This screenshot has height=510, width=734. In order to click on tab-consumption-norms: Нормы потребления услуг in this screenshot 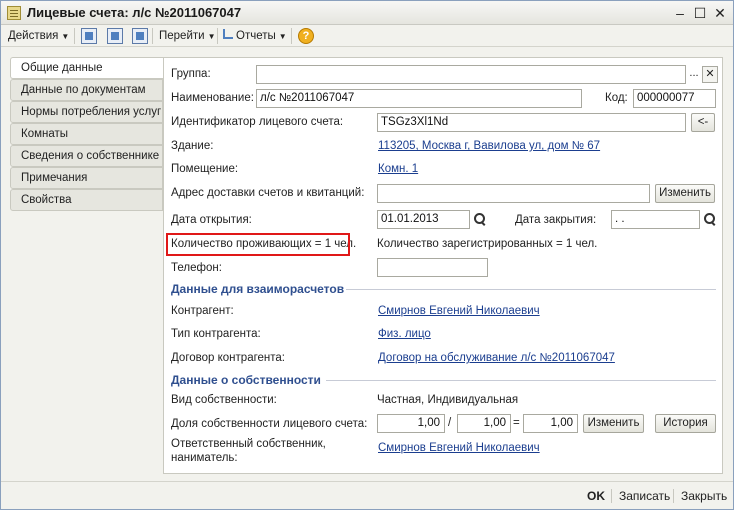, I will do `click(86, 112)`.